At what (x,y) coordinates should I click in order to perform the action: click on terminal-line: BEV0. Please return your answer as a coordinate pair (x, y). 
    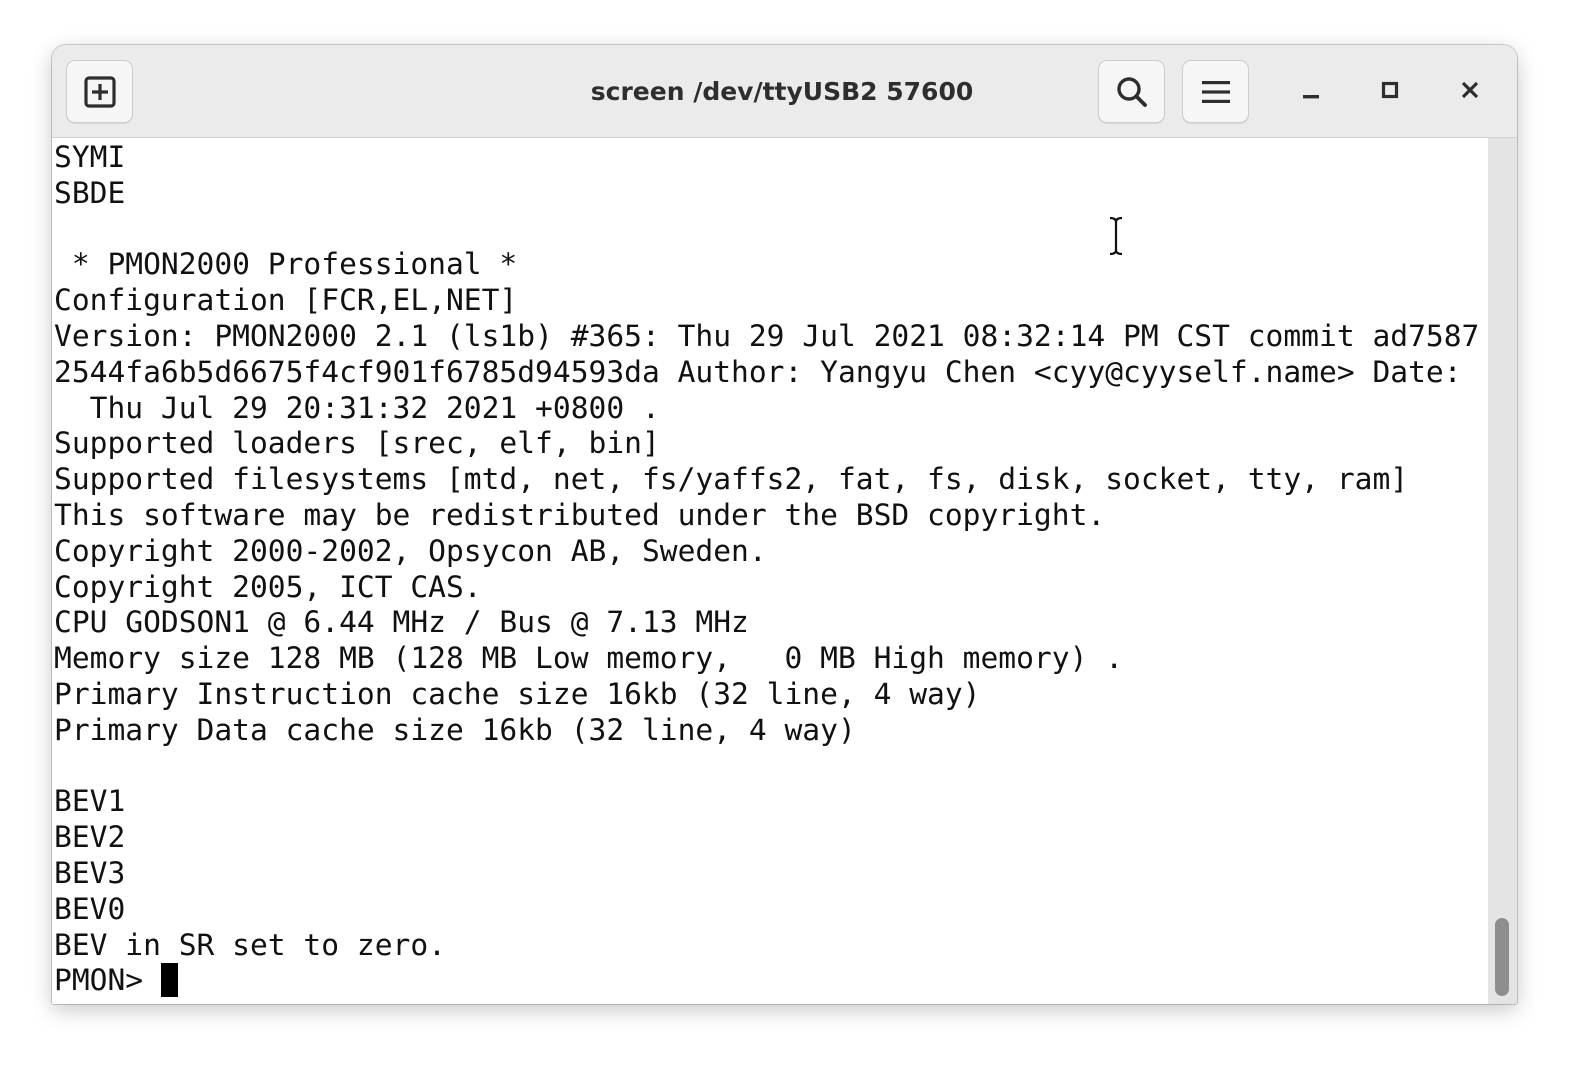
    Looking at the image, I should click on (90, 908).